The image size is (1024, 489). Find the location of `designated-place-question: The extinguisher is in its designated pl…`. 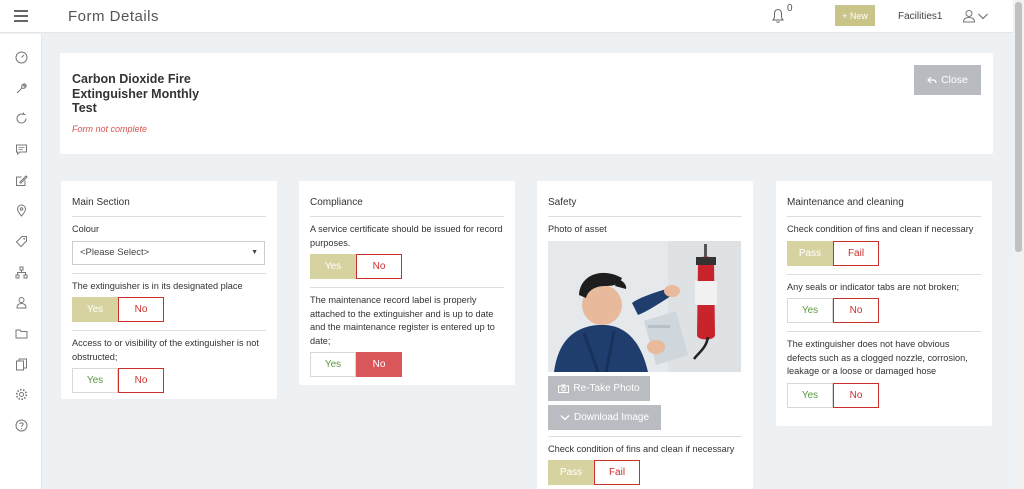

designated-place-question: The extinguisher is in its designated pl… is located at coordinates (169, 302).